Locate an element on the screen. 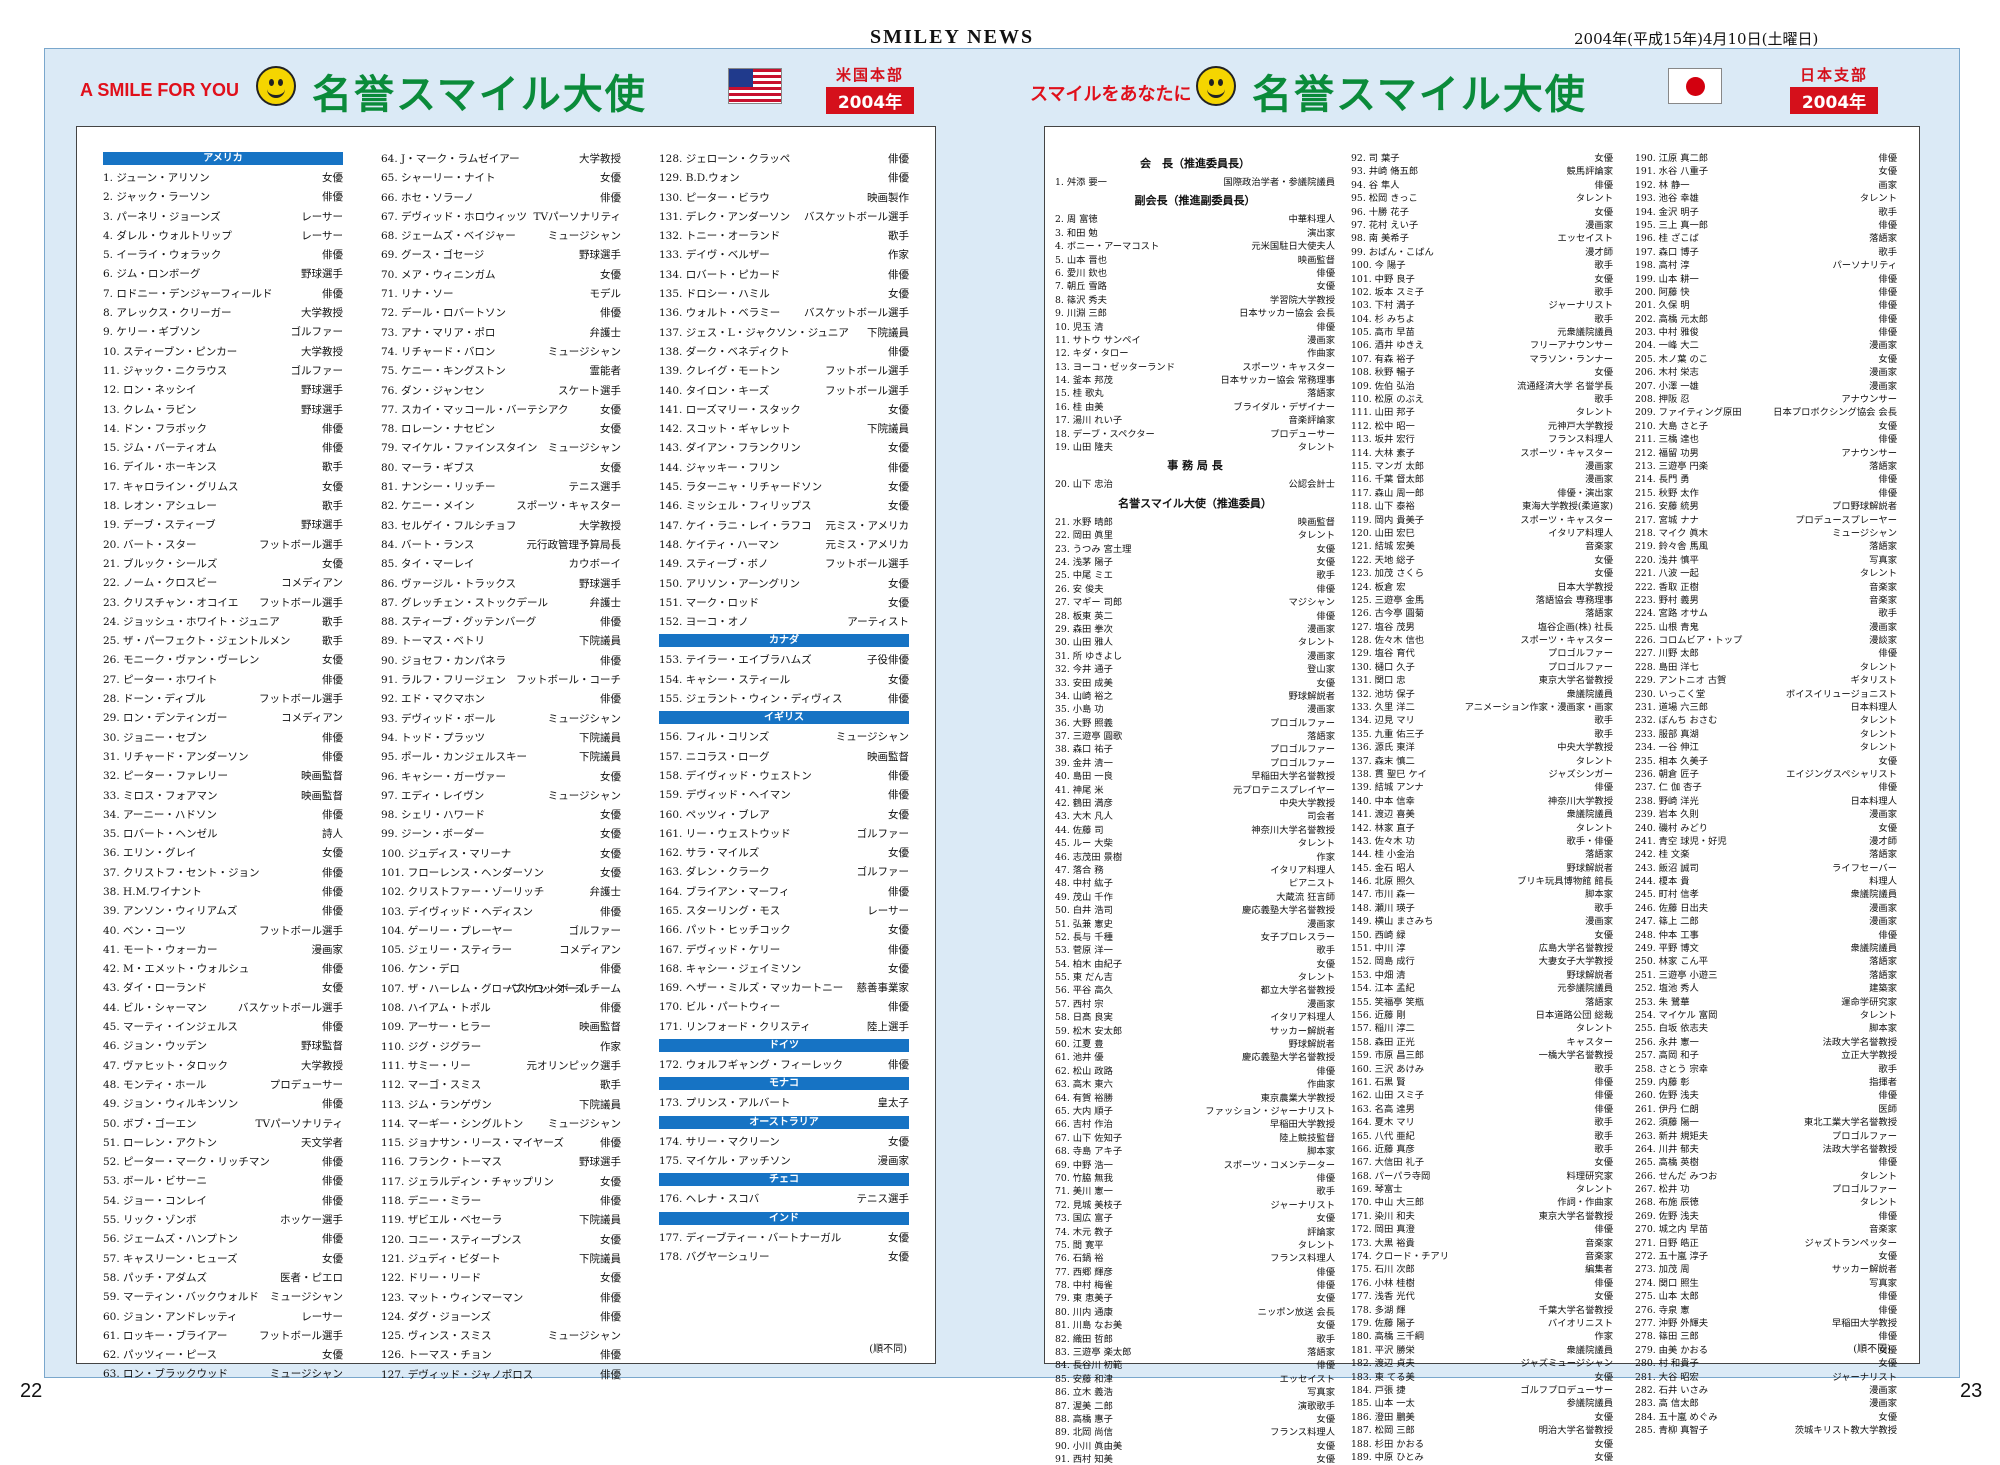 The width and height of the screenshot is (2000, 1465). ambassador-occupation: バスケットボール選手 is located at coordinates (856, 313).